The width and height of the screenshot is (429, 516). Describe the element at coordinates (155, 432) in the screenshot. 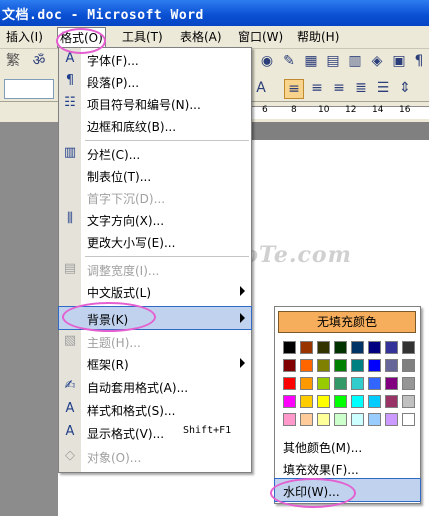

I see `menu-item-reveal-formatting: A 显示格式(V)... Shift+F1` at that location.